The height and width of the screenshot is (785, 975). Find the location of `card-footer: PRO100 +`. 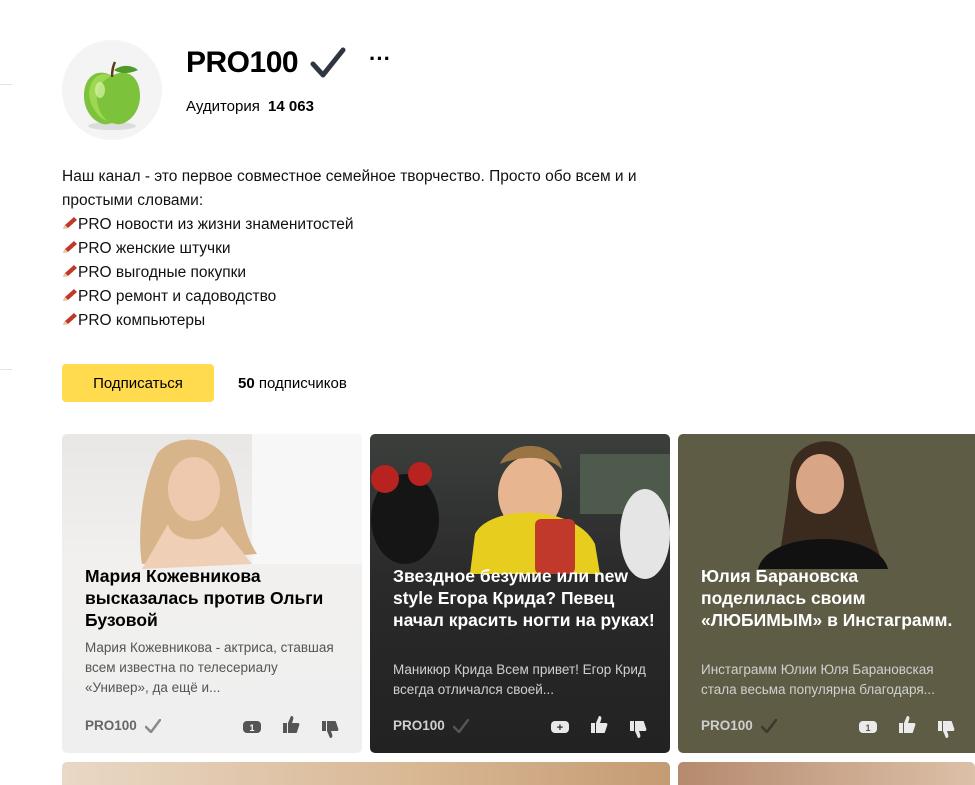

card-footer: PRO100 + is located at coordinates (522, 726).